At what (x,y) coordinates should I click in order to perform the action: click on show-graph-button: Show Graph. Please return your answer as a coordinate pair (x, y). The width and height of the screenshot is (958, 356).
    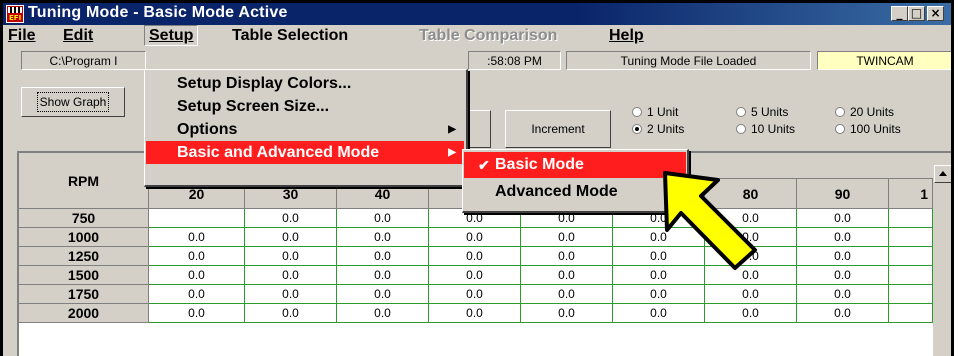
    Looking at the image, I should click on (73, 102).